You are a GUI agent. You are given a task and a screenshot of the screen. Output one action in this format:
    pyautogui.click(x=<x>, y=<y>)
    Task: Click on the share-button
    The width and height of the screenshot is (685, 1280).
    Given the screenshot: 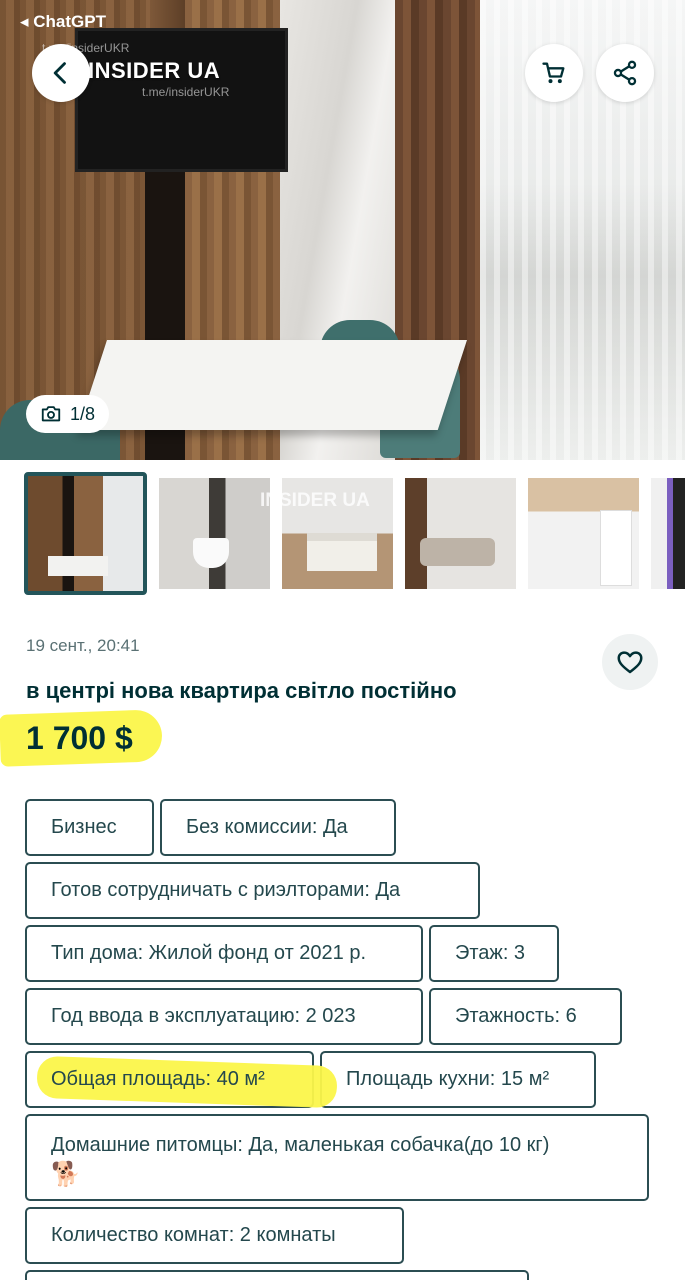 What is the action you would take?
    pyautogui.click(x=625, y=73)
    